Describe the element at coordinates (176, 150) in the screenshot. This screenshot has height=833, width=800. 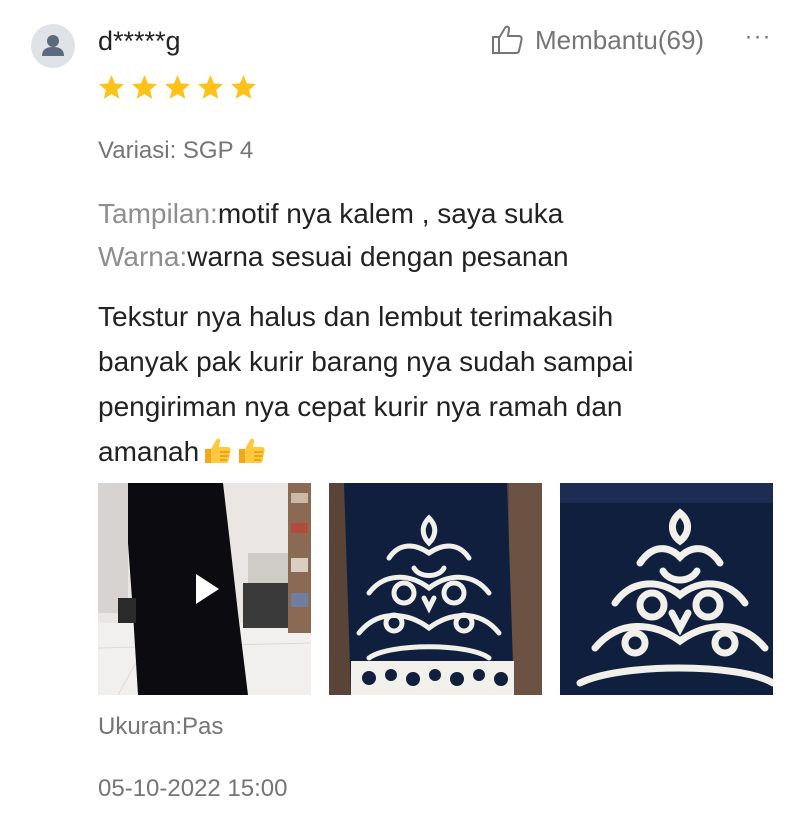
I see `variation-label: Variasi: SGP 4` at that location.